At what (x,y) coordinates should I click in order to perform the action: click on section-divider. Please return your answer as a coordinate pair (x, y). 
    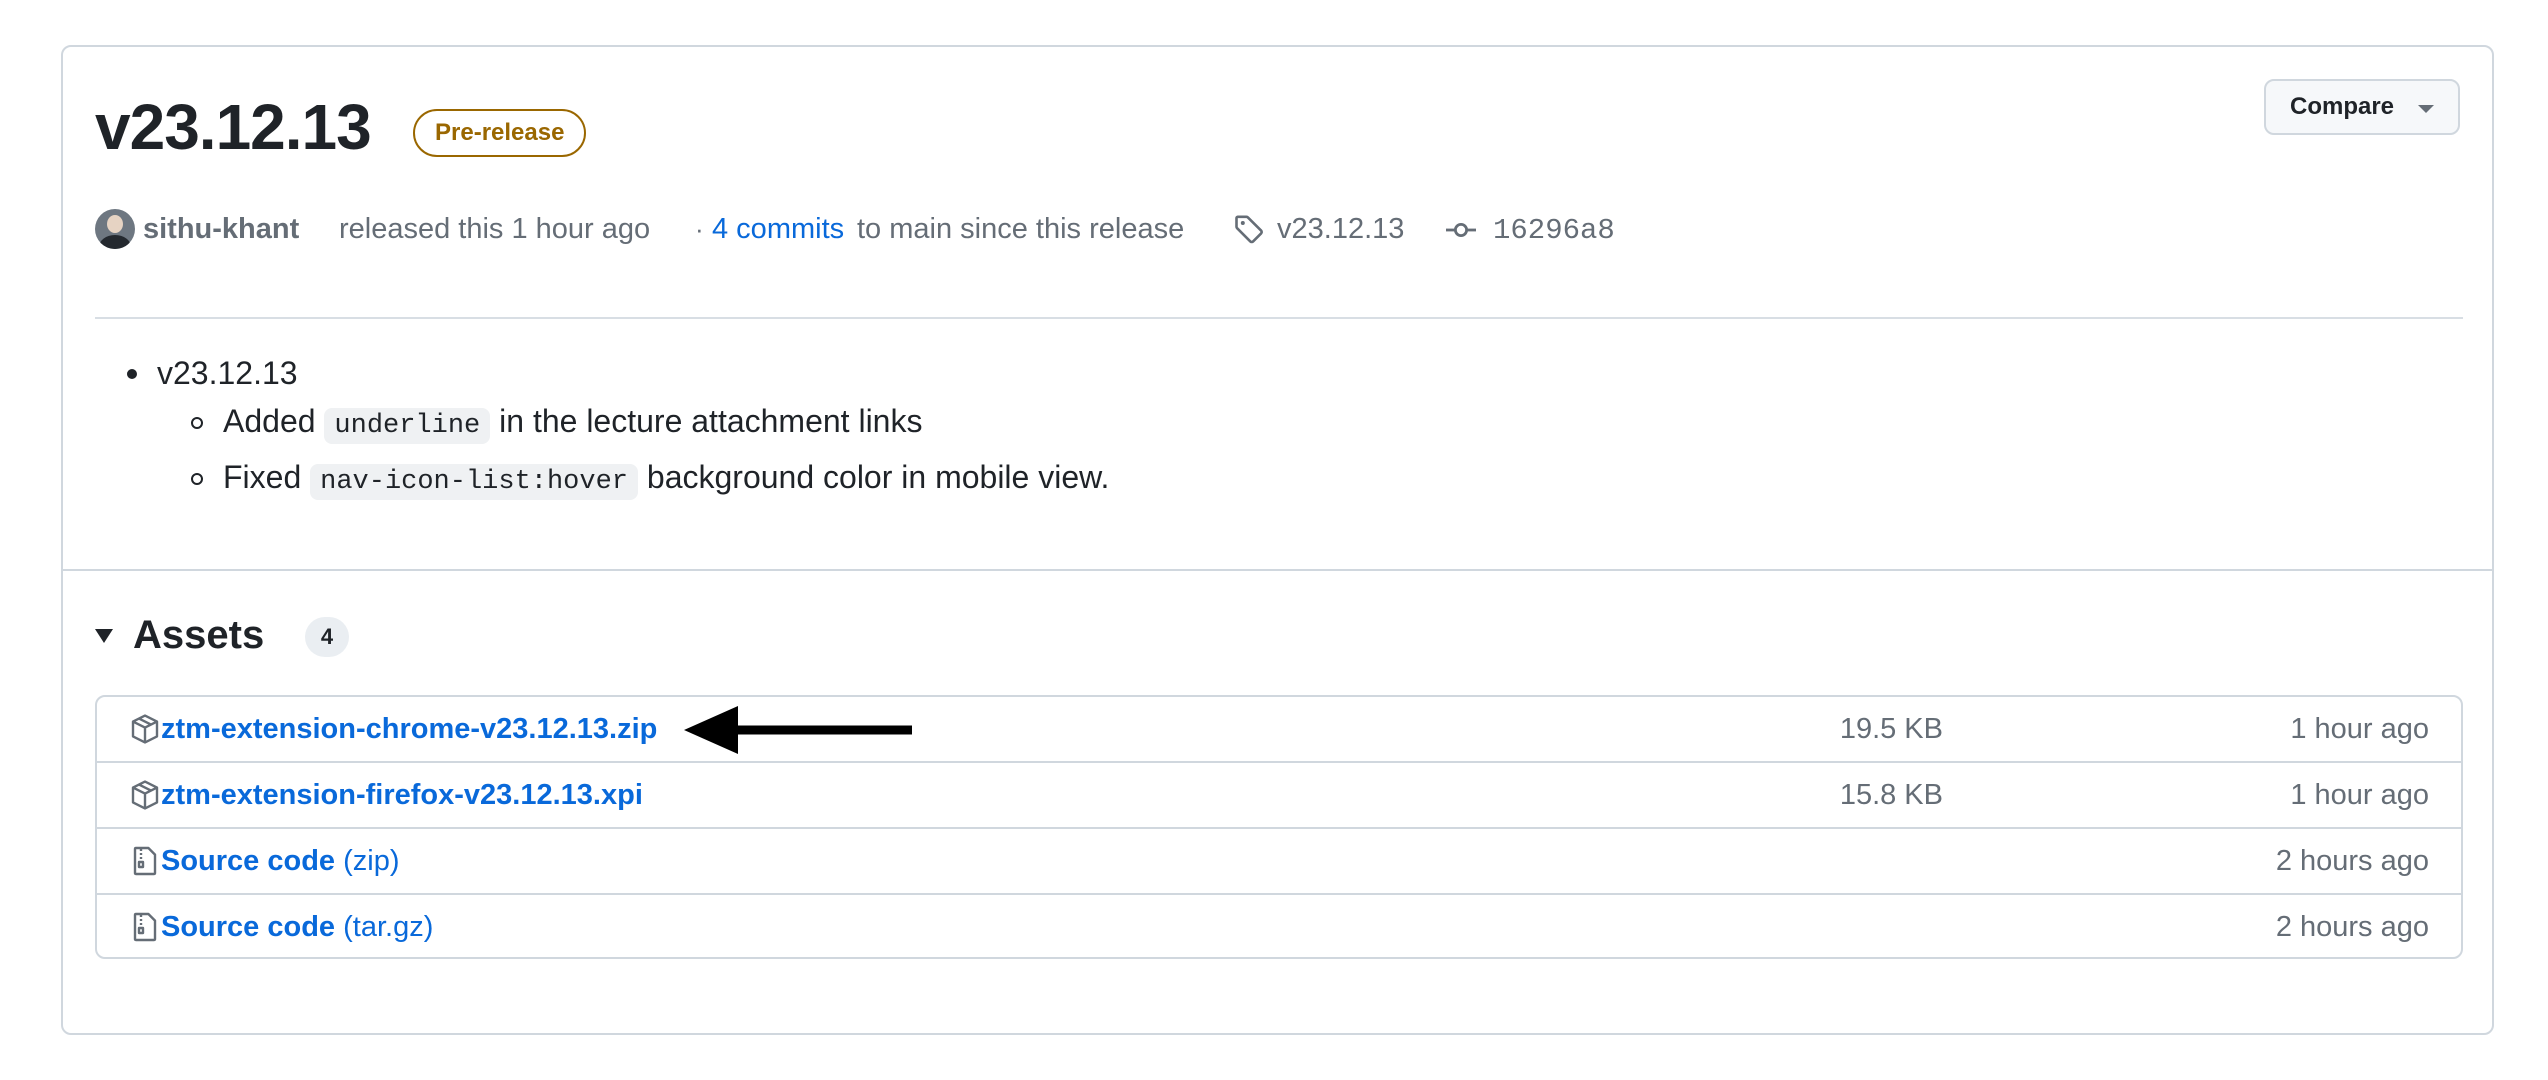
    Looking at the image, I should click on (1277, 570).